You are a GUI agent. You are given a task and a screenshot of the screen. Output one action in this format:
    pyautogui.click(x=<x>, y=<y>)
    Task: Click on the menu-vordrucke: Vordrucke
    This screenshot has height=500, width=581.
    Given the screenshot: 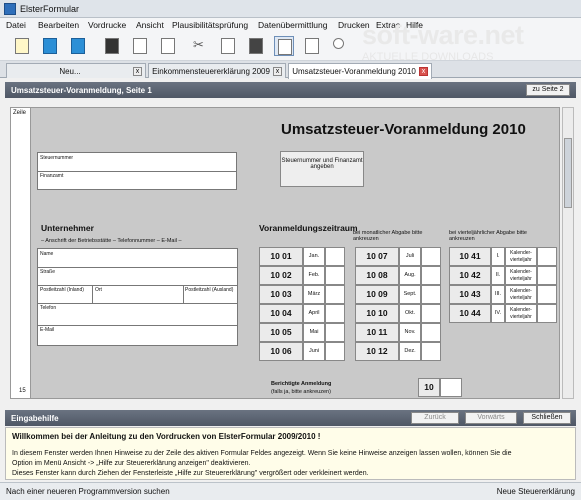 What is the action you would take?
    pyautogui.click(x=107, y=25)
    